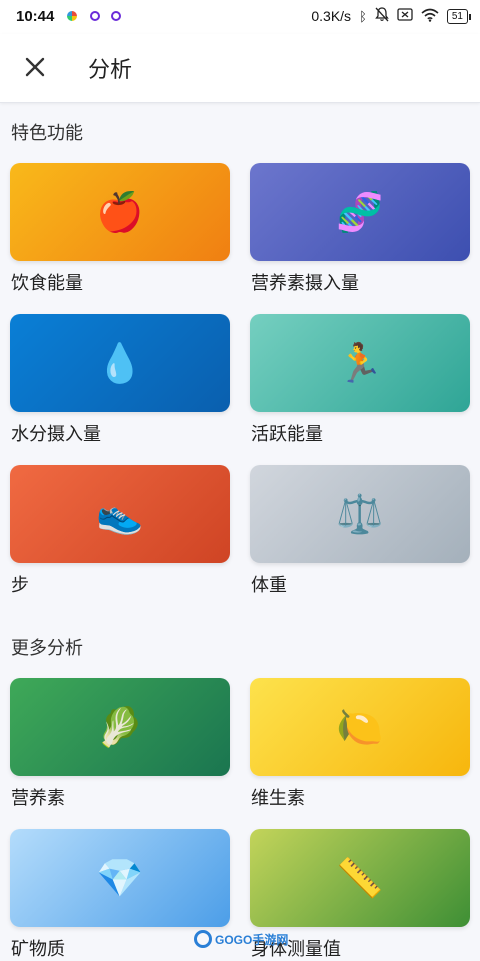 The width and height of the screenshot is (480, 961). I want to click on bluetooth-icon: ᛒ, so click(363, 16).